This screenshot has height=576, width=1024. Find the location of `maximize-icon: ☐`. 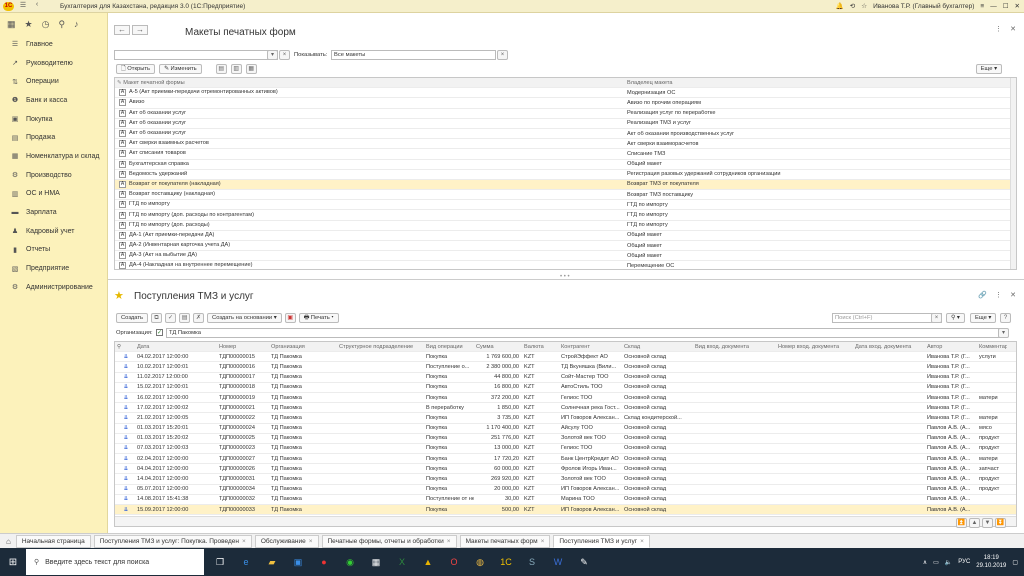

maximize-icon: ☐ is located at coordinates (1006, 6).